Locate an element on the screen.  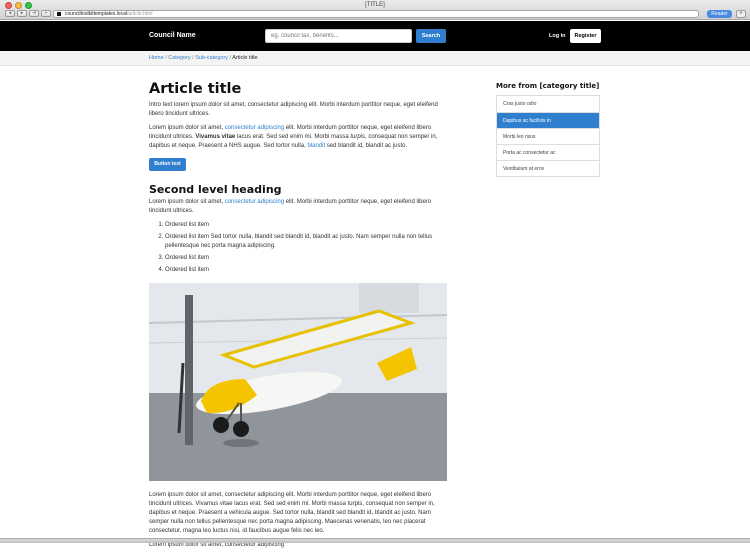
window-title: [TITLE] is located at coordinates (375, 5).